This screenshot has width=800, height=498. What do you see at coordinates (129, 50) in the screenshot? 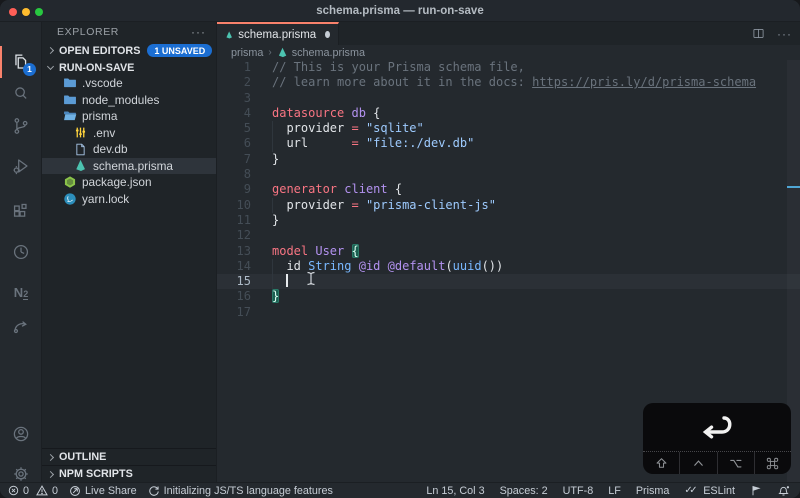
I see `open-editors-section: OPEN EDITORS 1 UNSAVED` at bounding box center [129, 50].